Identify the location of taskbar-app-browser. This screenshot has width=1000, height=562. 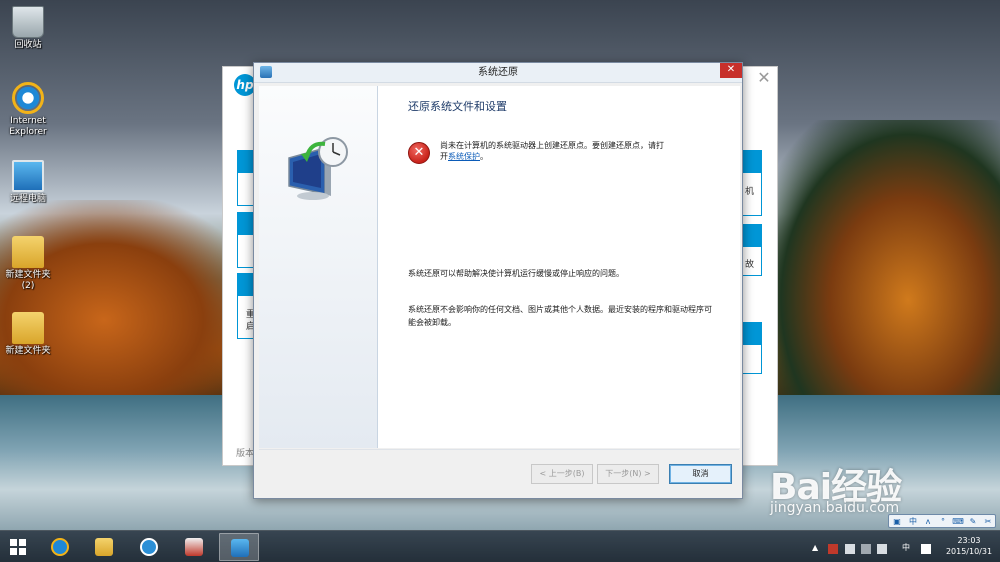
(149, 547).